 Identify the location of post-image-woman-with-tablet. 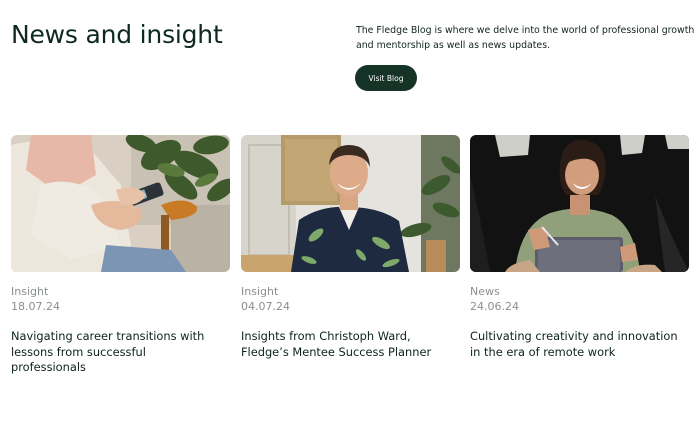
(579, 203).